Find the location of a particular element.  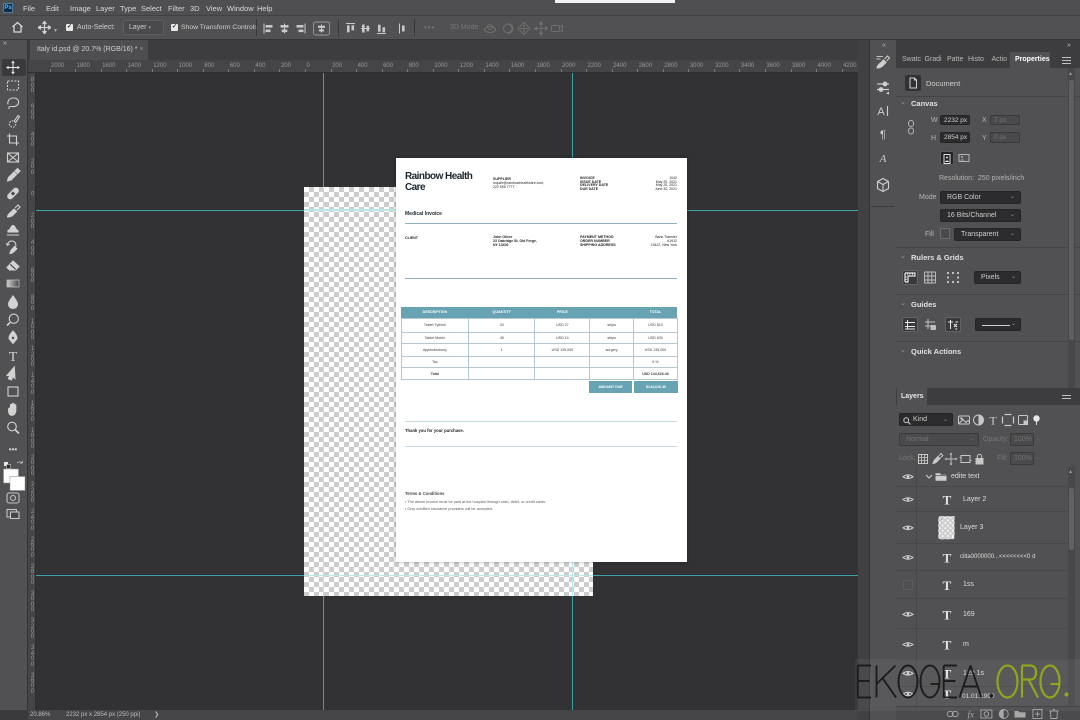

svg-text: fx is located at coordinates (971, 715).